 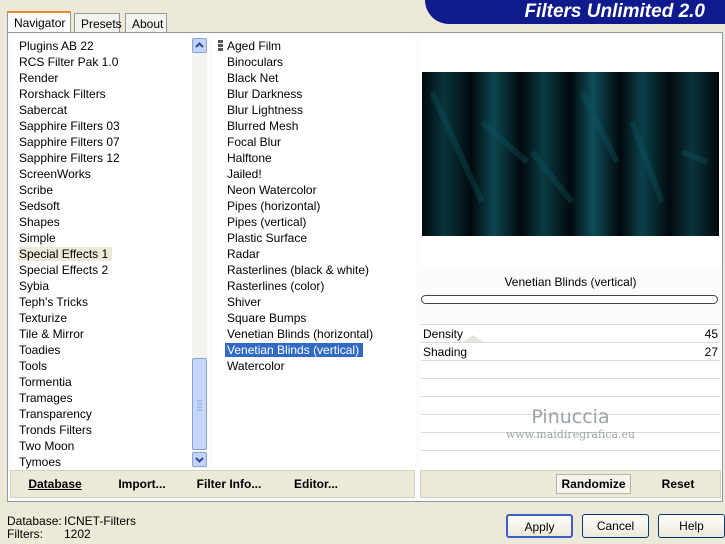 I want to click on category-item-label: Simple, so click(x=37, y=238).